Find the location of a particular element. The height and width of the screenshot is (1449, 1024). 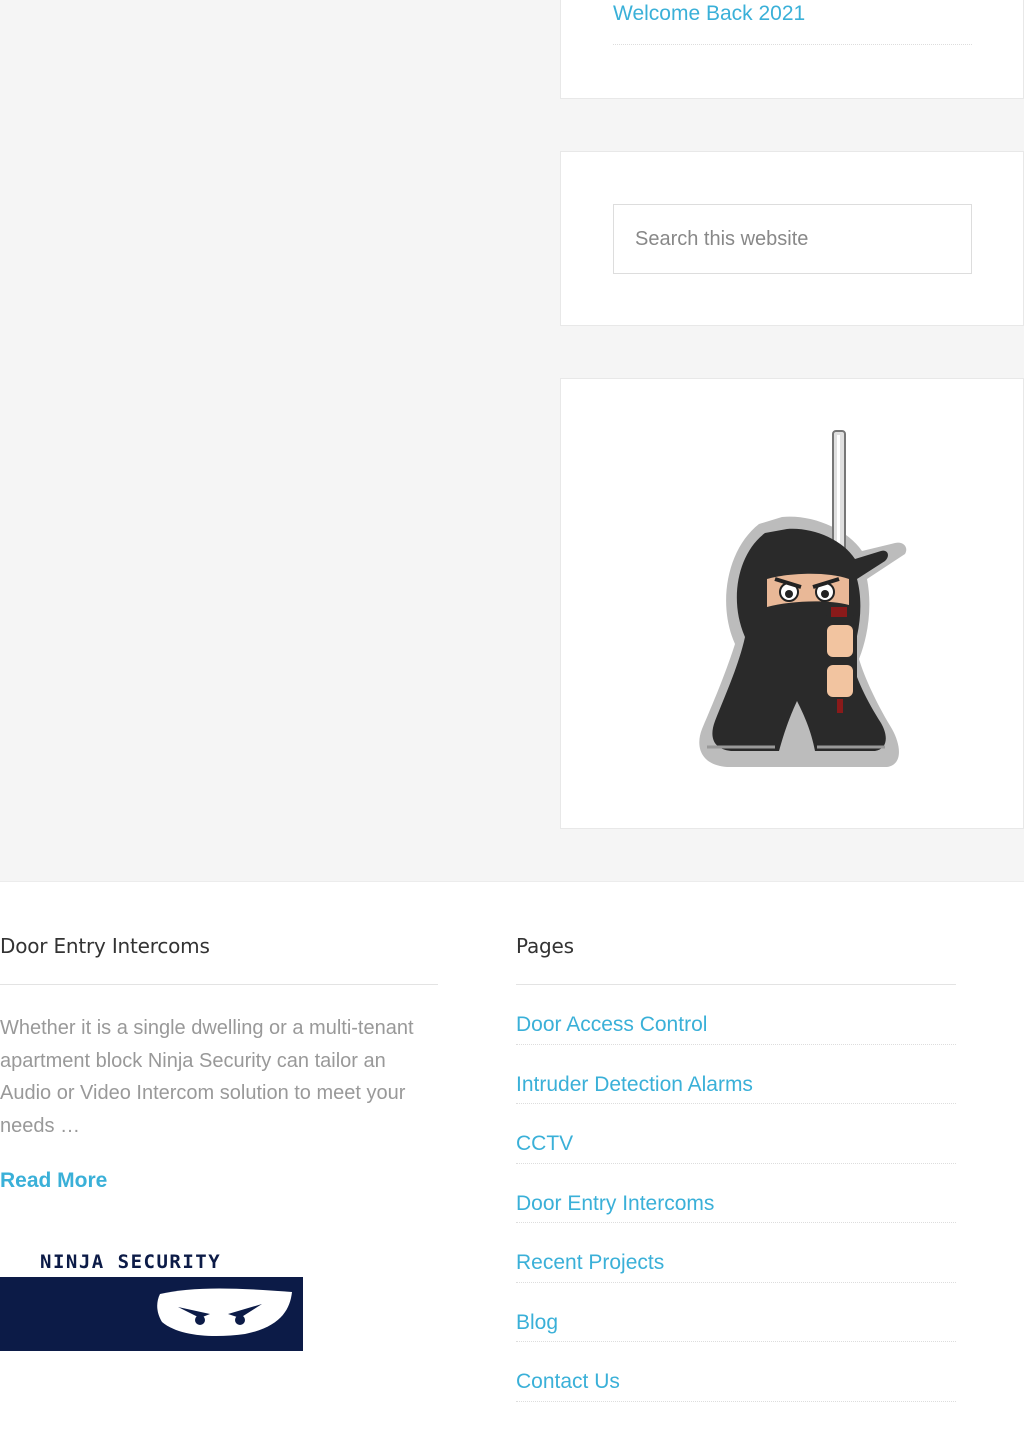

footer-left-title: Door Entry Intercoms is located at coordinates (105, 946).